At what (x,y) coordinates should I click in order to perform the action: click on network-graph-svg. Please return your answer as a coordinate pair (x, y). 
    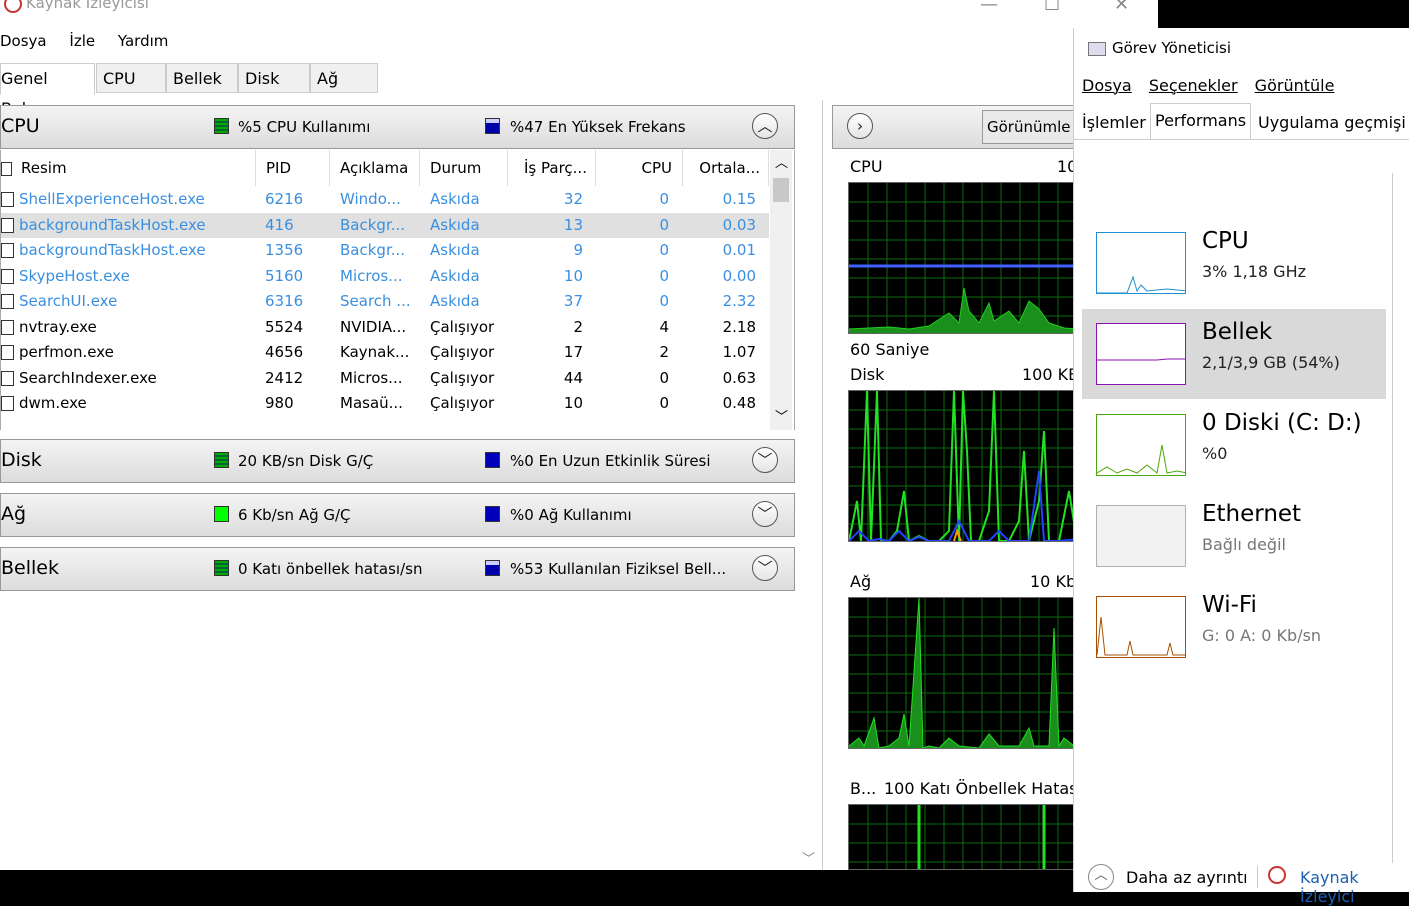
    Looking at the image, I should click on (963, 673).